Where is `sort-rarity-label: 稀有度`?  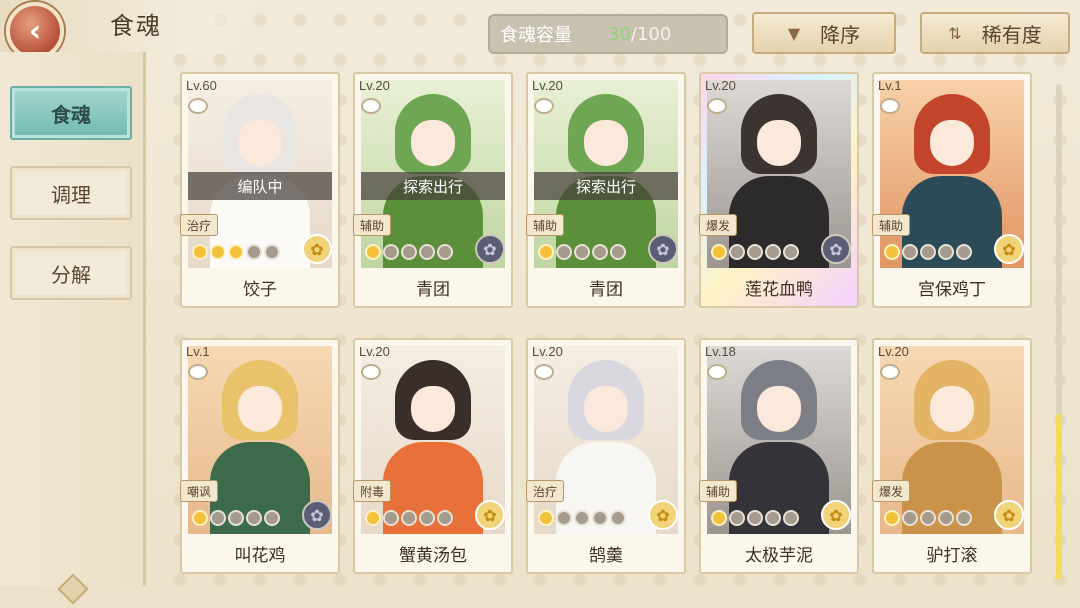
sort-rarity-label: 稀有度 is located at coordinates (1011, 34).